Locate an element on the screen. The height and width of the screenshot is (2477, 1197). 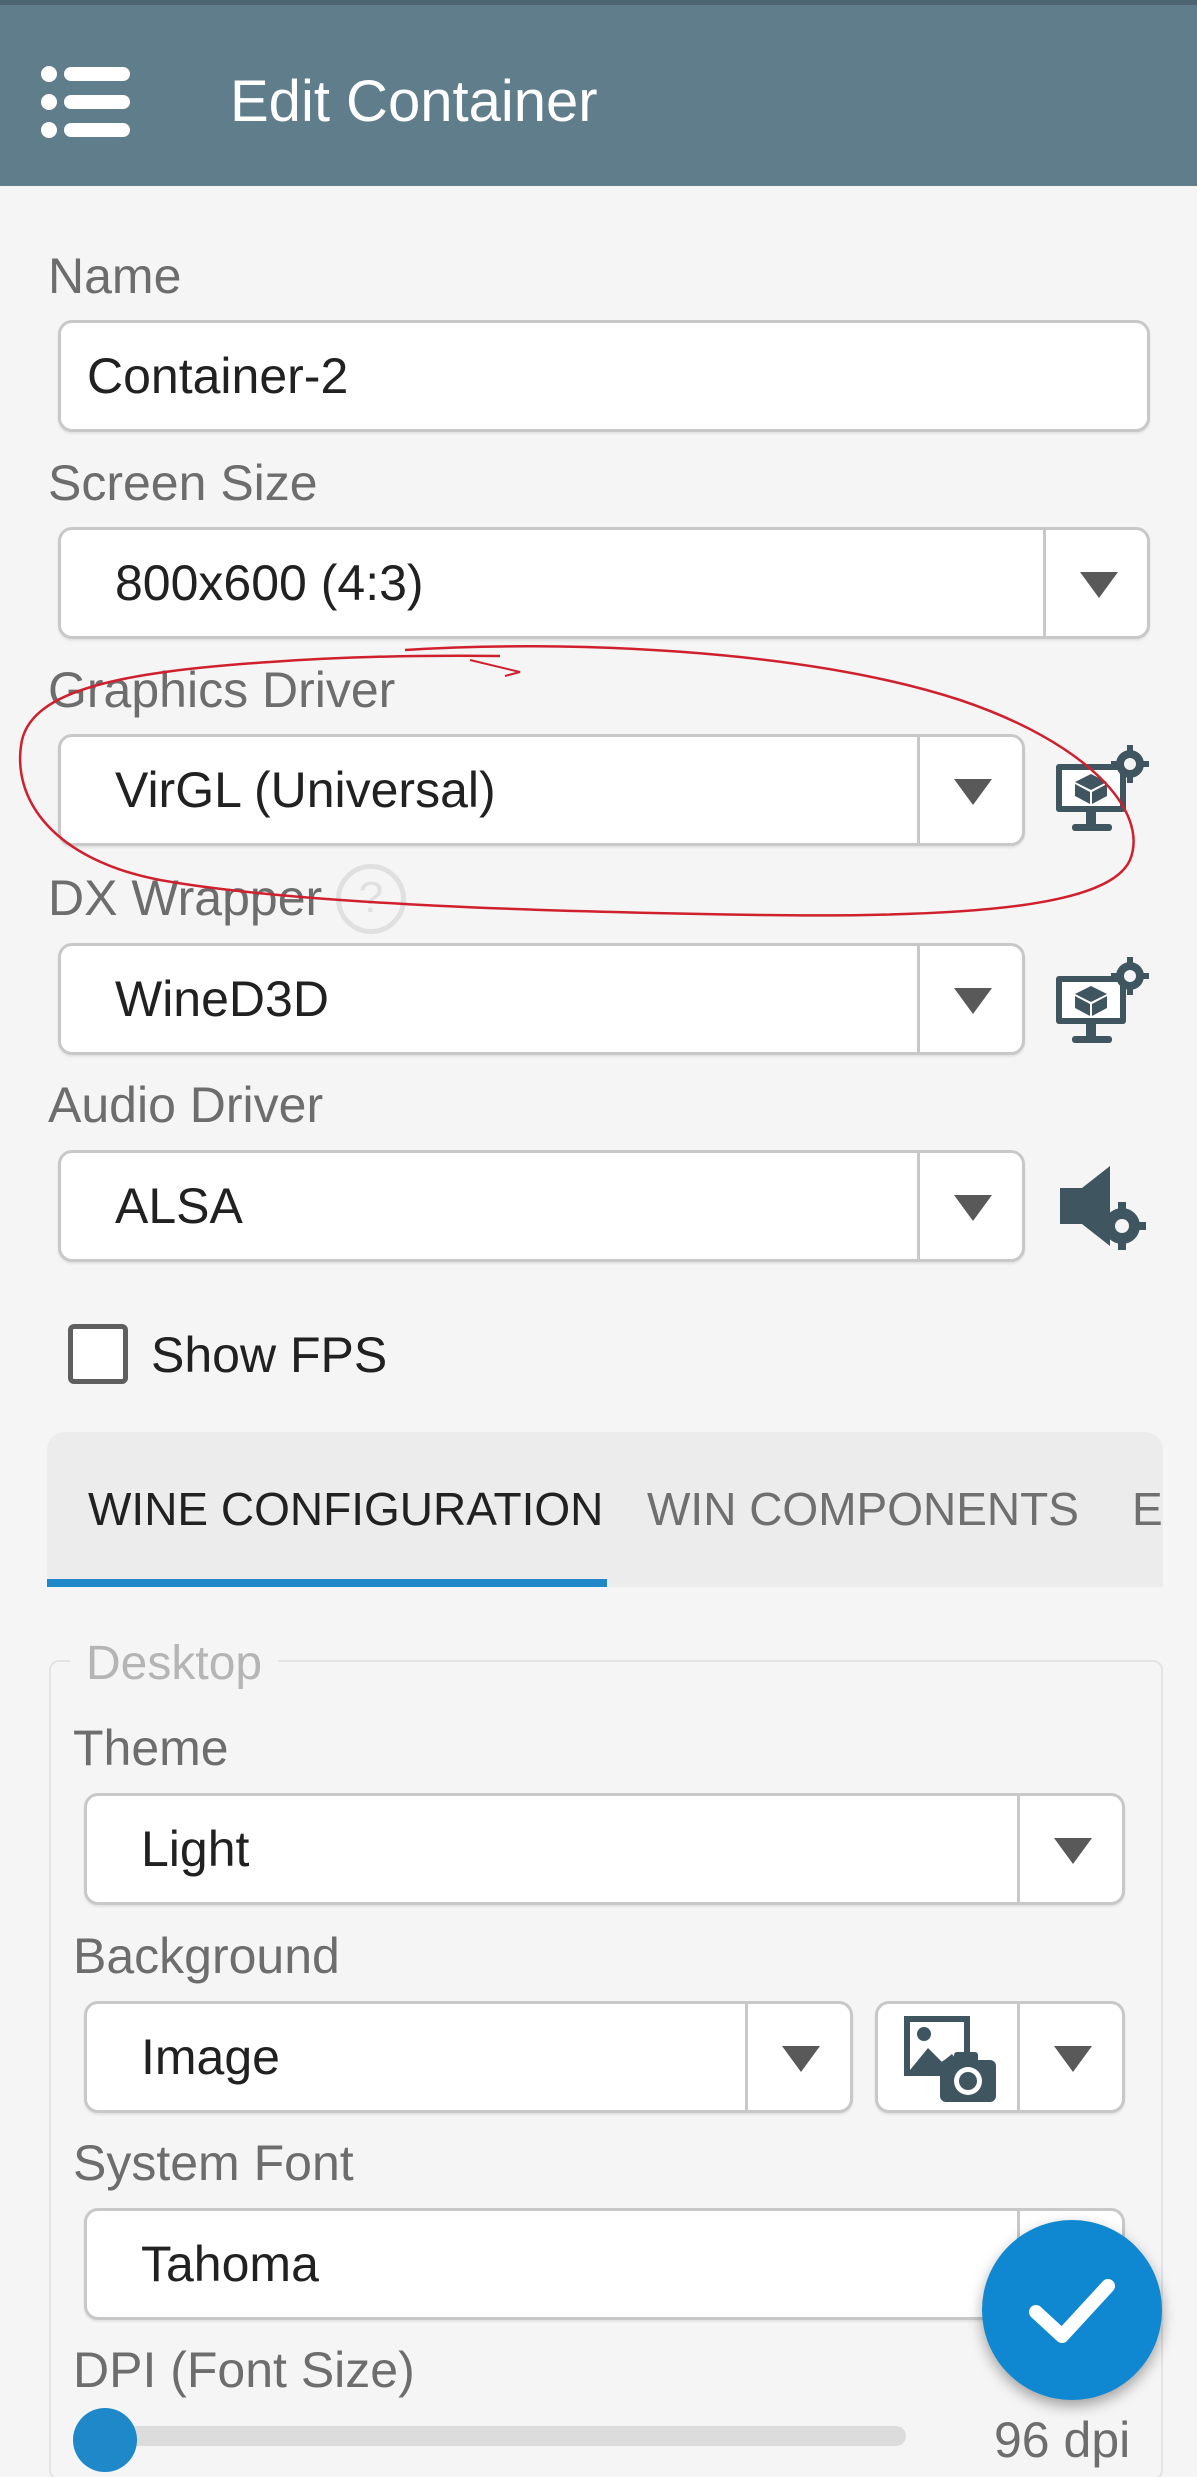
system-font-label: System Font is located at coordinates (213, 2163).